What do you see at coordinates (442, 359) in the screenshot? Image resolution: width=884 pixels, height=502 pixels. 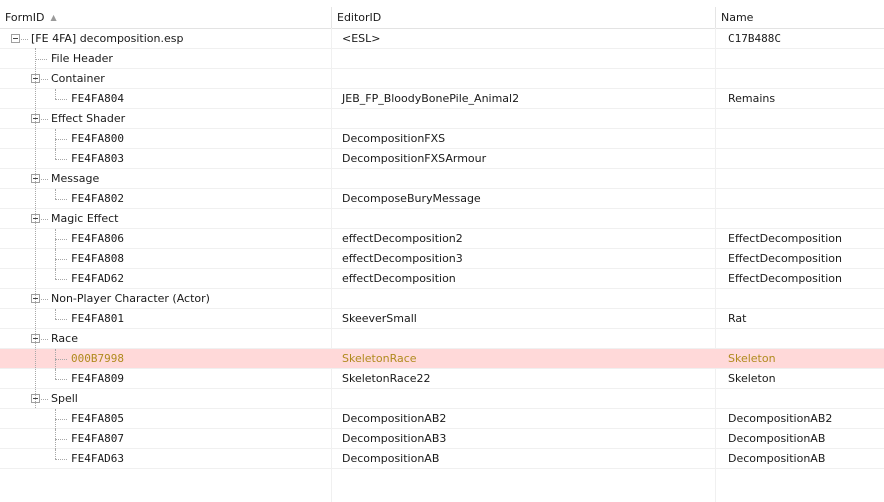 I see `tree-row-record-selected: 000B7998 SkeletonRace Skeleton` at bounding box center [442, 359].